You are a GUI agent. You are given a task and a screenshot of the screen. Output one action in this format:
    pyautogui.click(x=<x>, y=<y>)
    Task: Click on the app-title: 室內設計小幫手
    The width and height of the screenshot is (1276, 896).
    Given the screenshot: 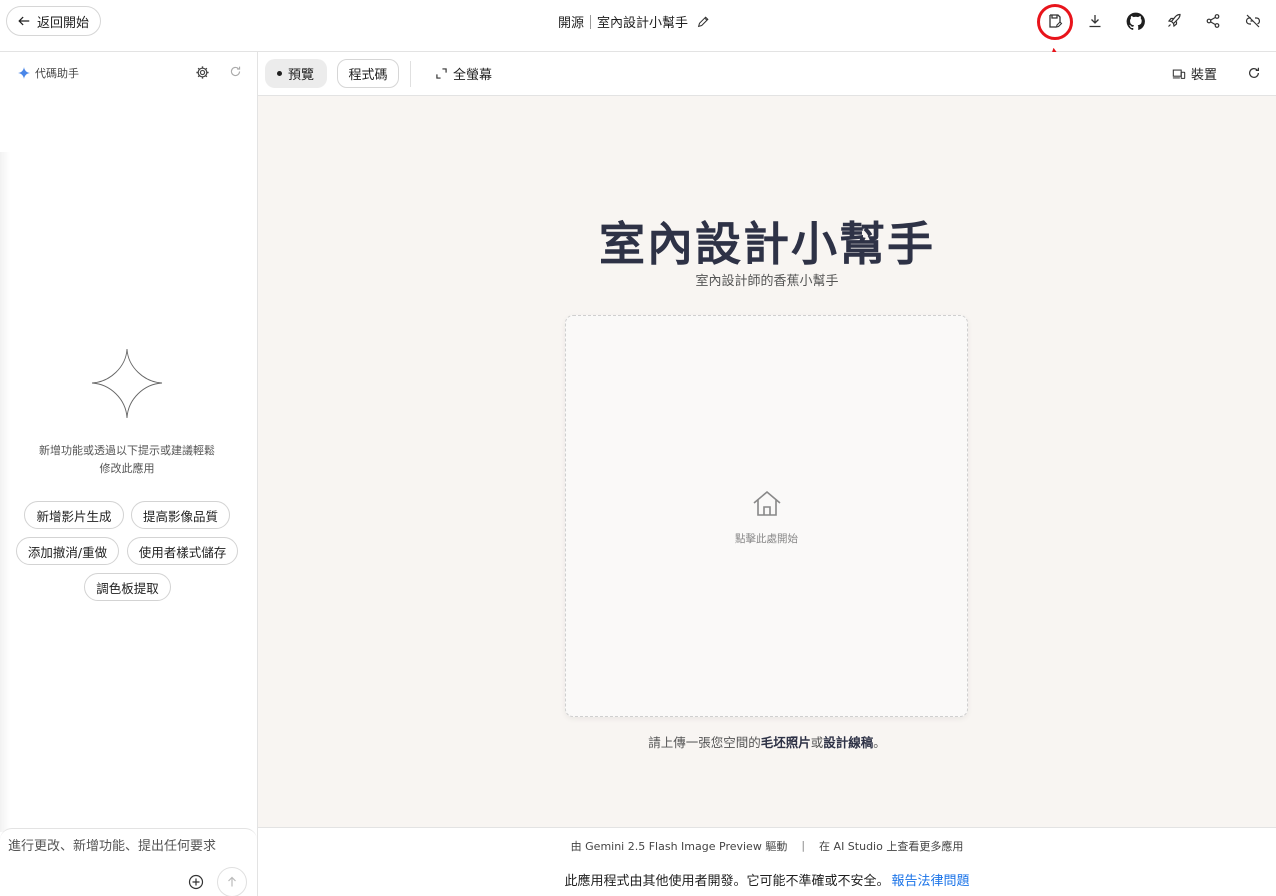 What is the action you would take?
    pyautogui.click(x=767, y=244)
    